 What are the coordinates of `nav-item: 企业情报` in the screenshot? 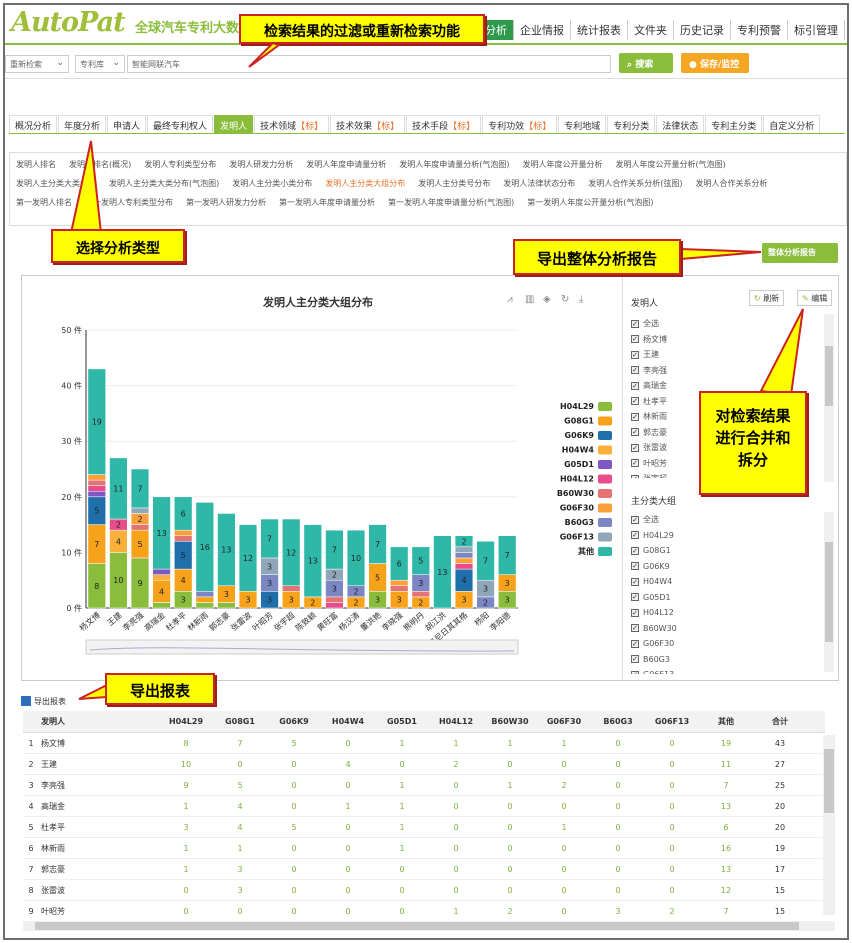 It's located at (542, 30).